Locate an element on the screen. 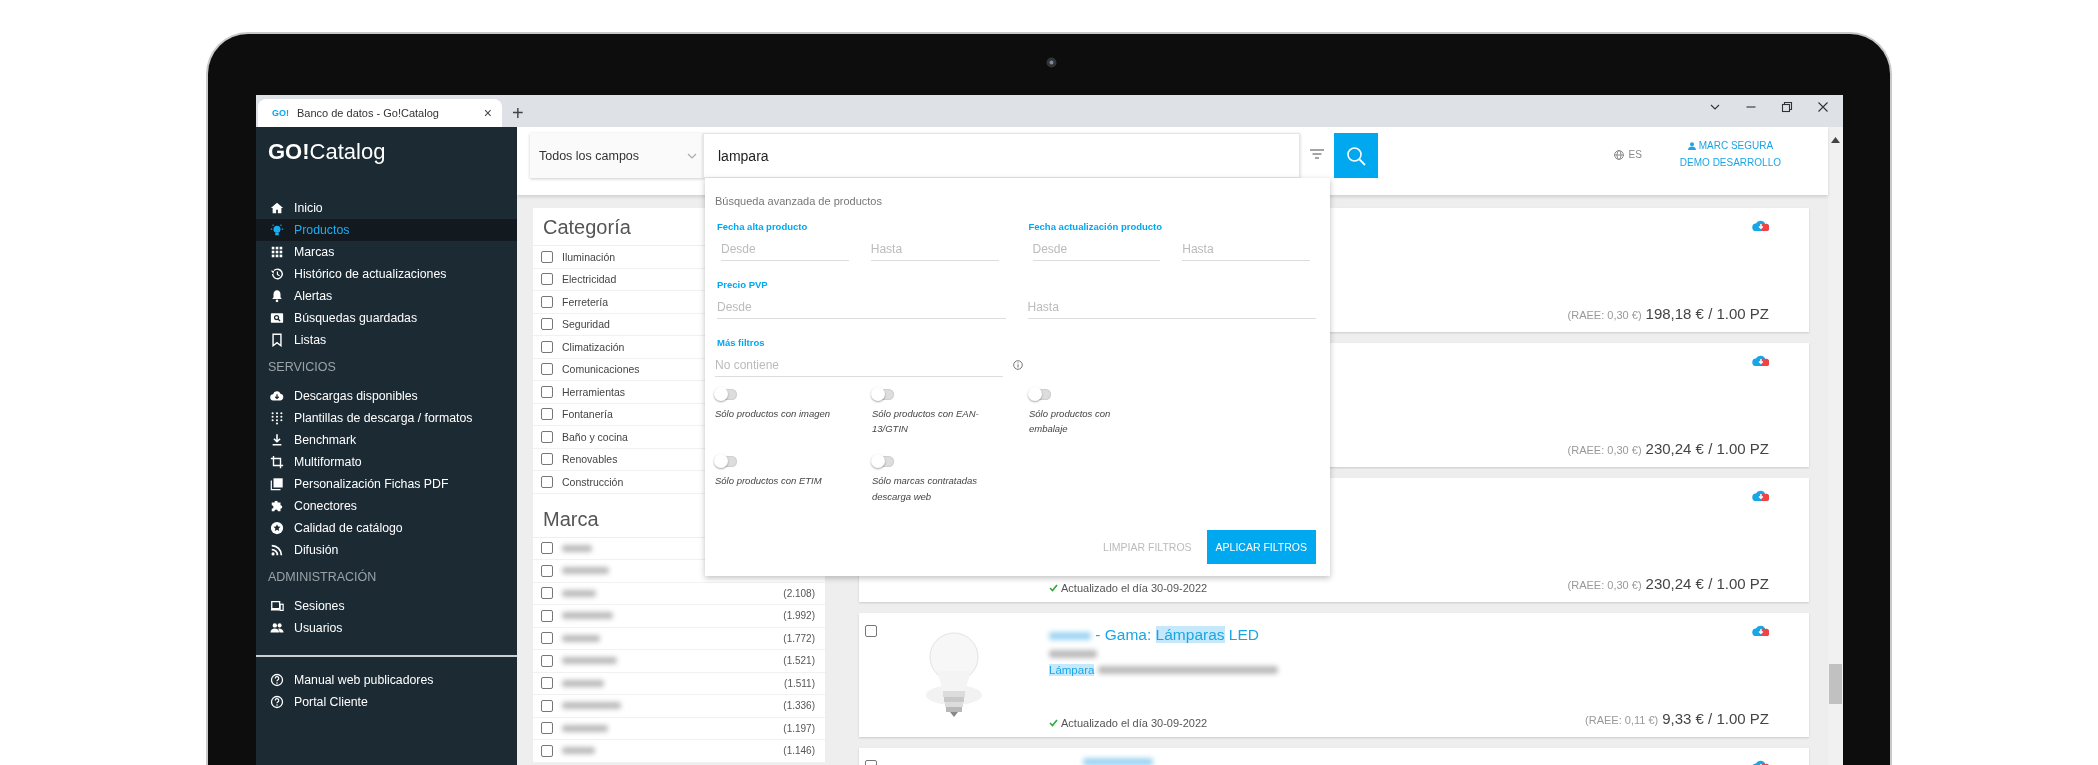  sidebar-item: Histórico de actualizaciones is located at coordinates (386, 274).